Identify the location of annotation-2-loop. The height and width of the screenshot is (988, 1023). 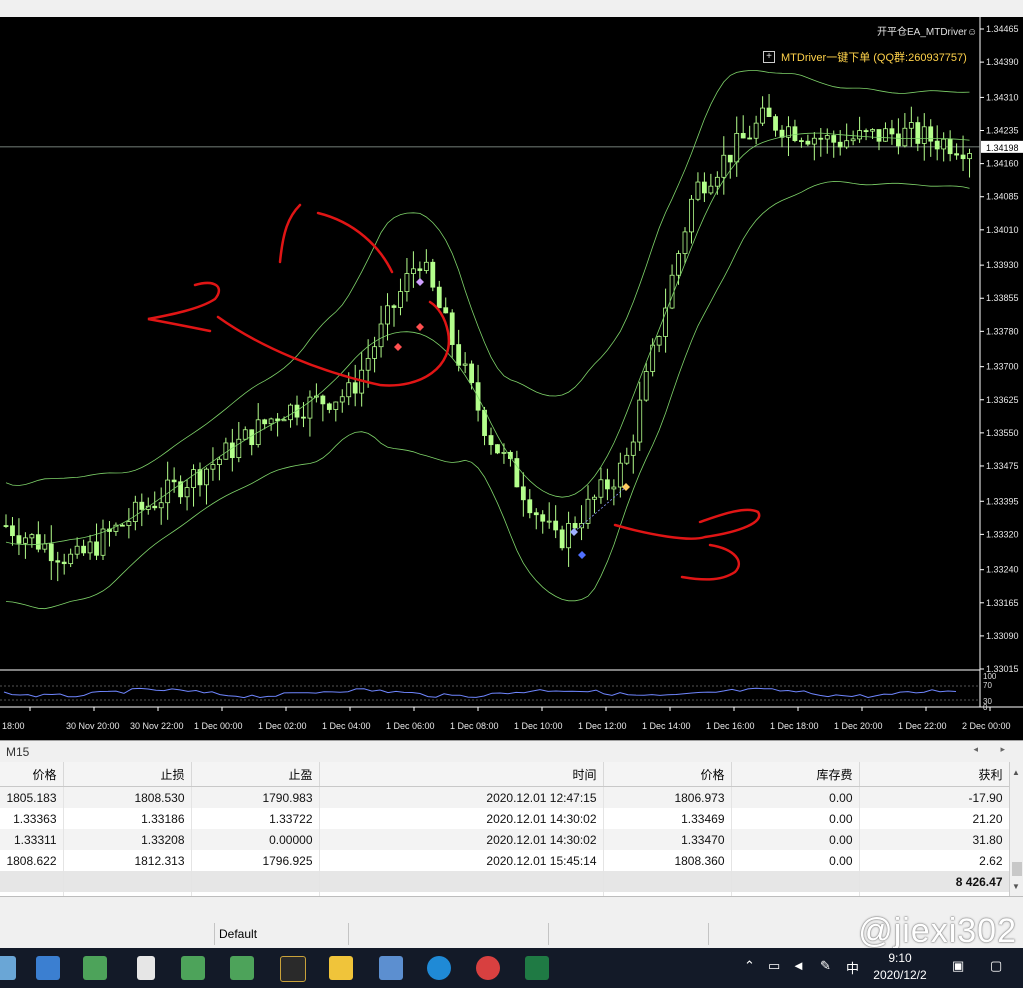
(333, 343).